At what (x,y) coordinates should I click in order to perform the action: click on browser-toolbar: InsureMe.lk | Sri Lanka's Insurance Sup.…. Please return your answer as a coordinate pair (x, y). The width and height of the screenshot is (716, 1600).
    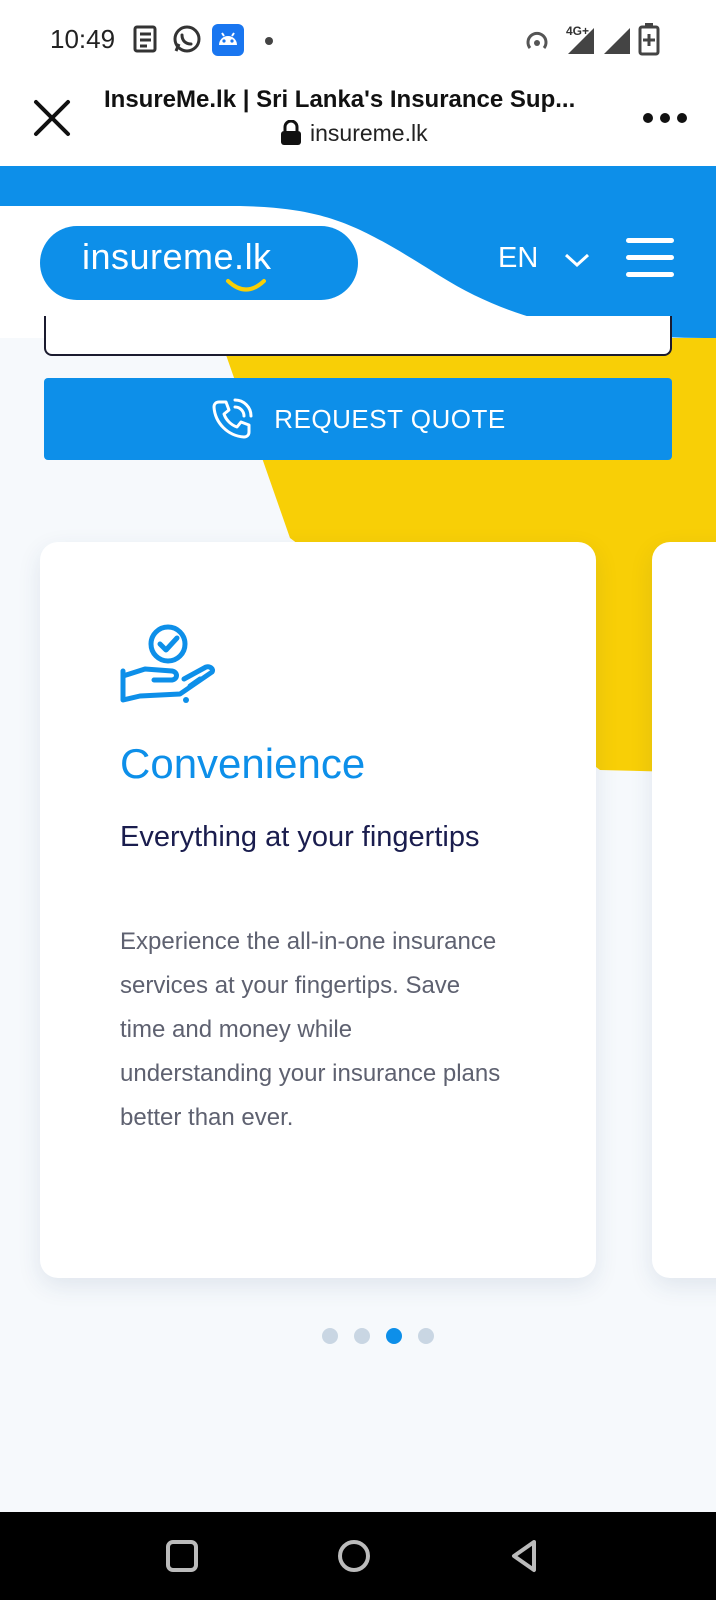
    Looking at the image, I should click on (358, 125).